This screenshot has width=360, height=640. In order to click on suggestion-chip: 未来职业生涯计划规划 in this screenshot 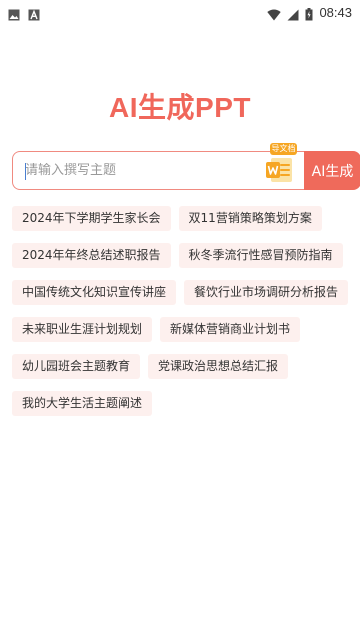, I will do `click(82, 329)`.